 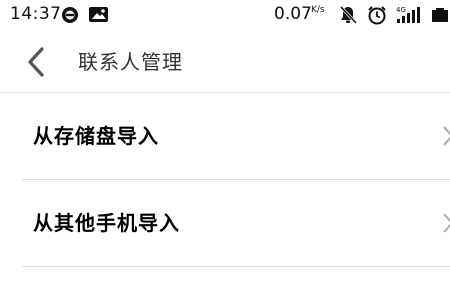 I want to click on gallery-notification-icon, so click(x=98, y=14).